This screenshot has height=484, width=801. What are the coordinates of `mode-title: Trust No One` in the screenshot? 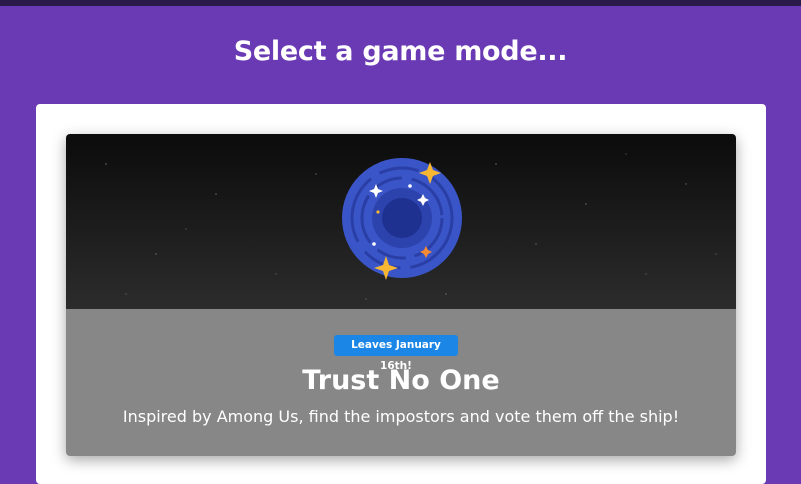 It's located at (401, 380).